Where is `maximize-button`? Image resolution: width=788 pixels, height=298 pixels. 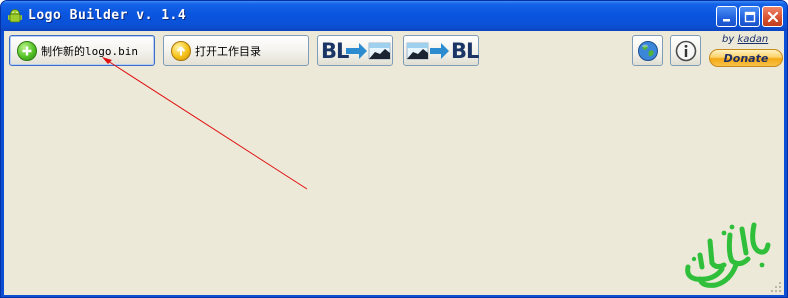
maximize-button is located at coordinates (749, 16).